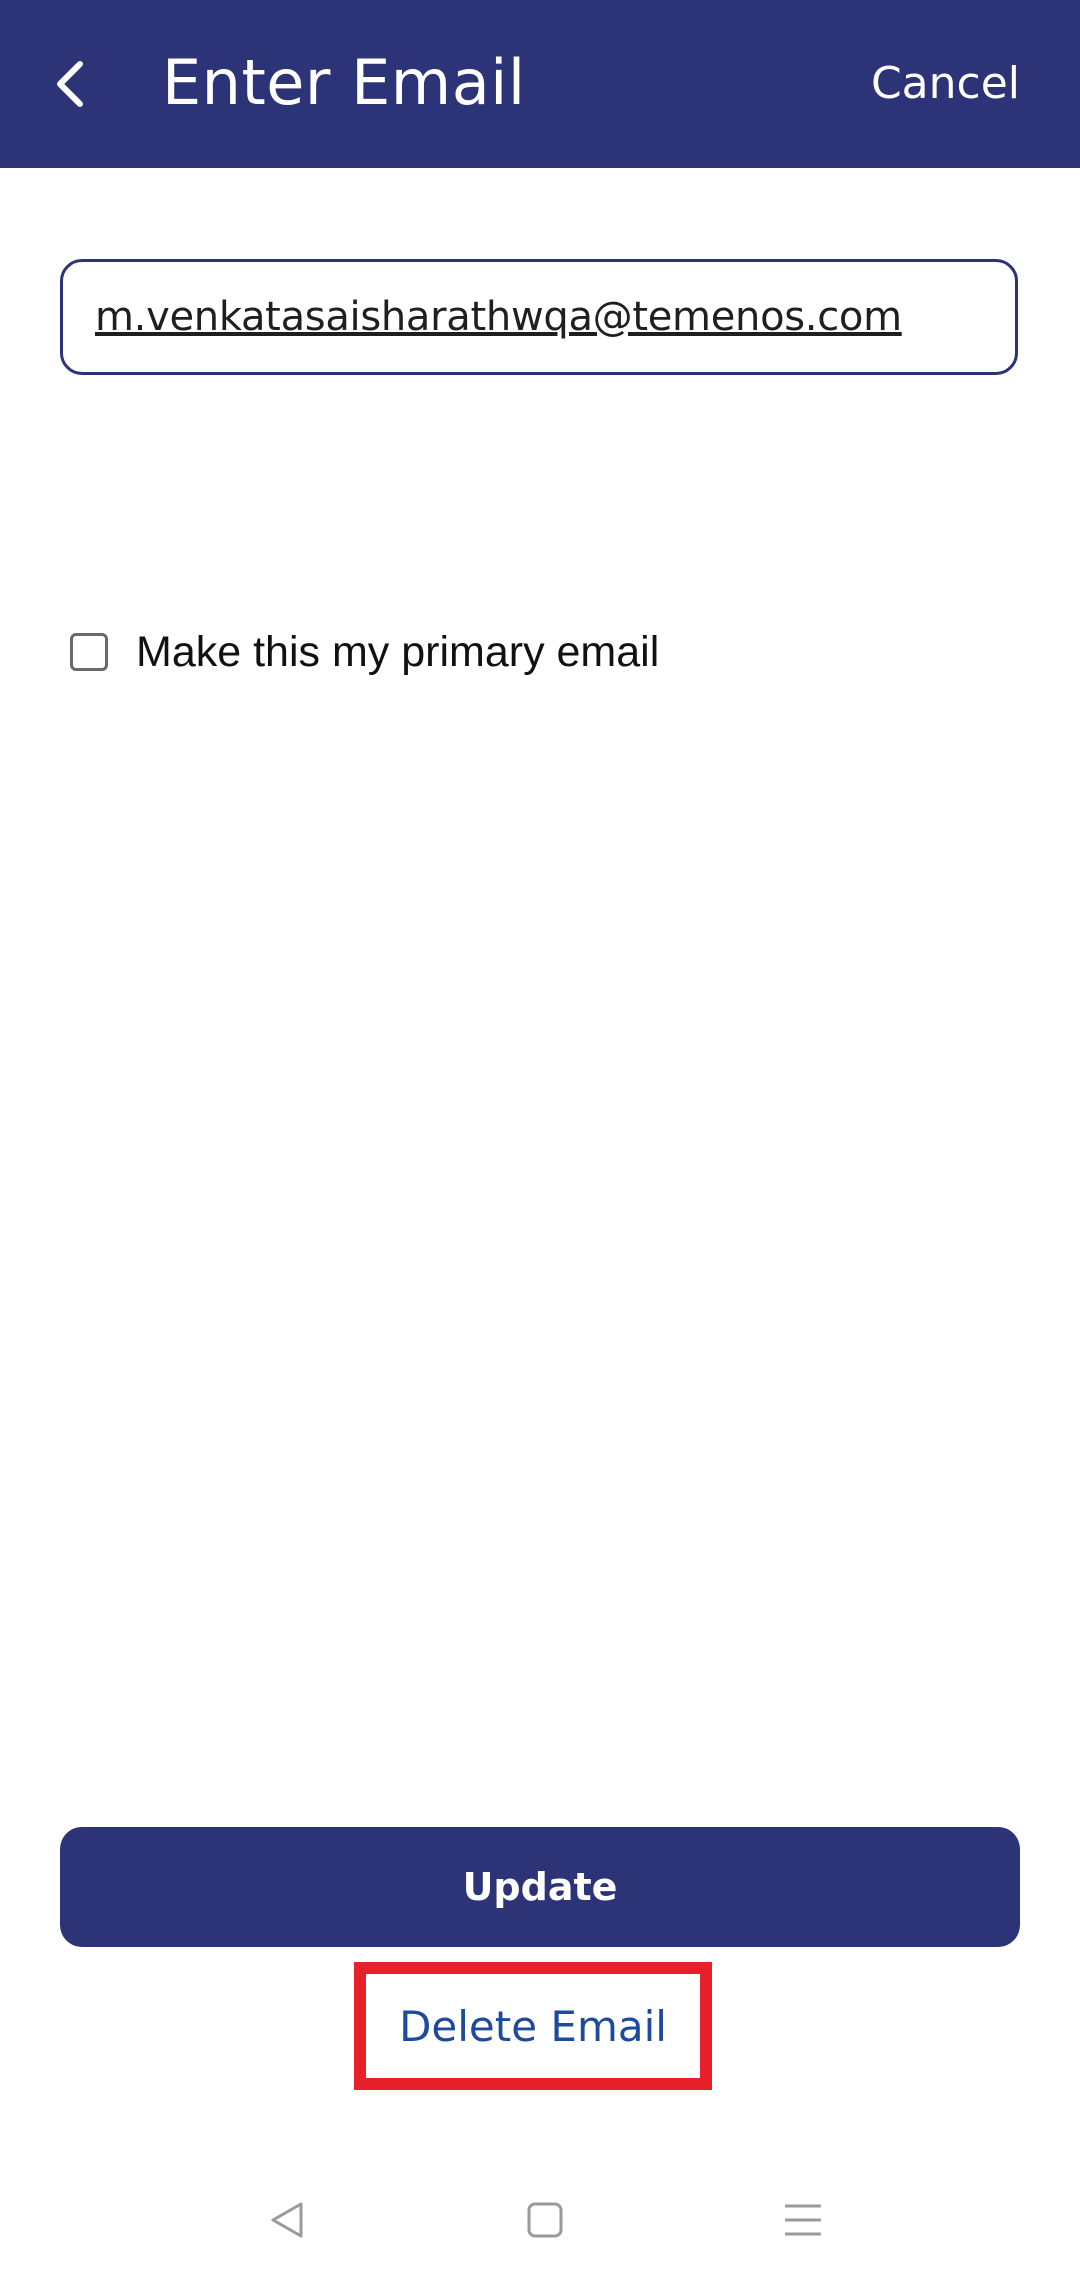 This screenshot has height=2285, width=1080. Describe the element at coordinates (540, 1887) in the screenshot. I see `update-button: Update` at that location.